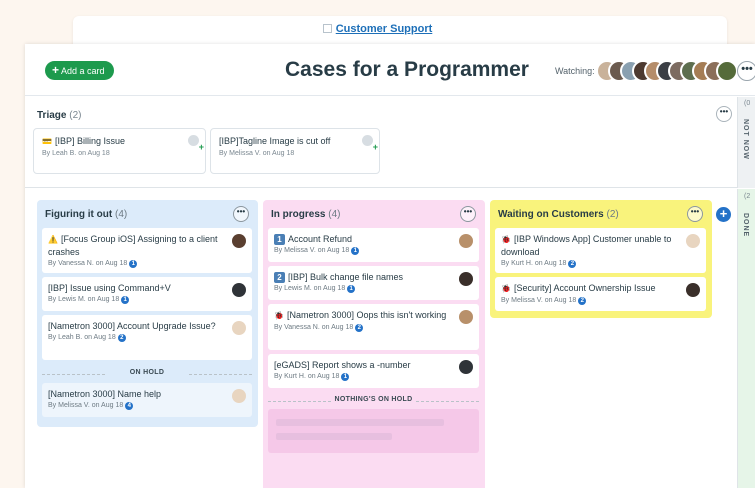  I want to click on triage-count: (2), so click(75, 115).